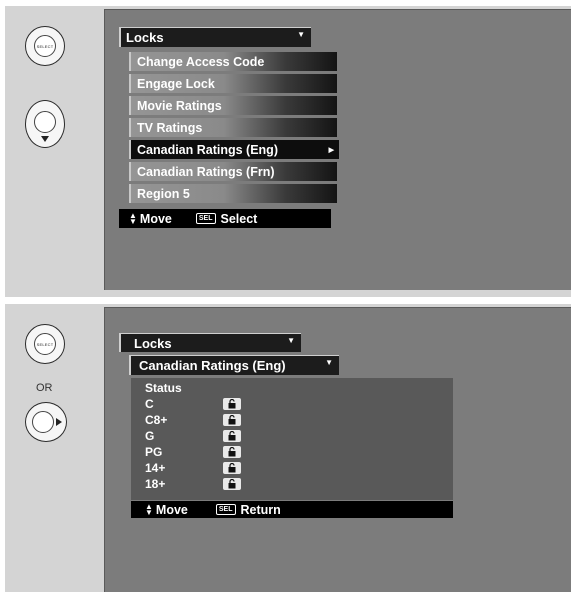 The image size is (571, 592). I want to click on menu-item: Movie Ratings, so click(233, 105).